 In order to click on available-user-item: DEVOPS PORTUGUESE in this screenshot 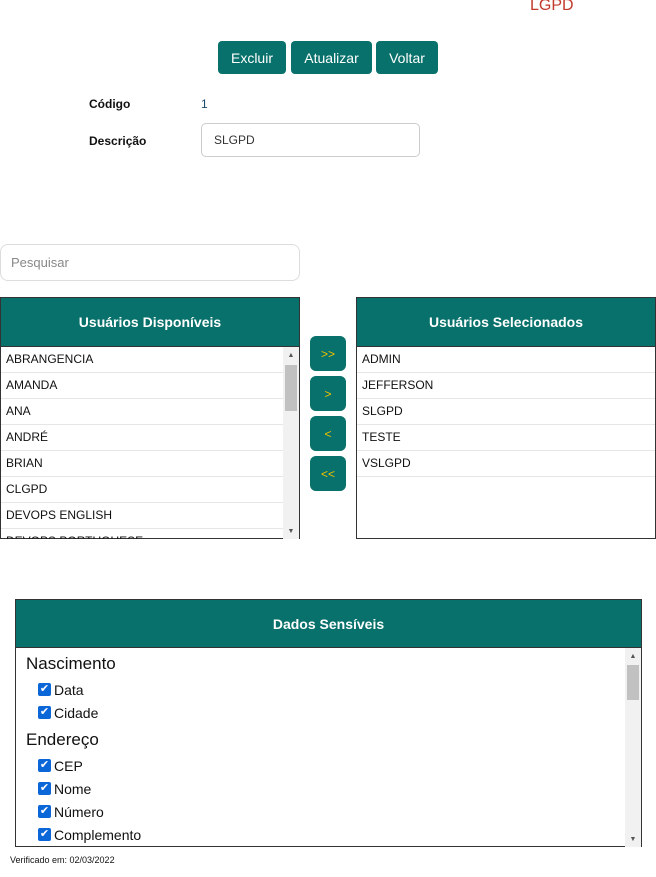, I will do `click(150, 534)`.